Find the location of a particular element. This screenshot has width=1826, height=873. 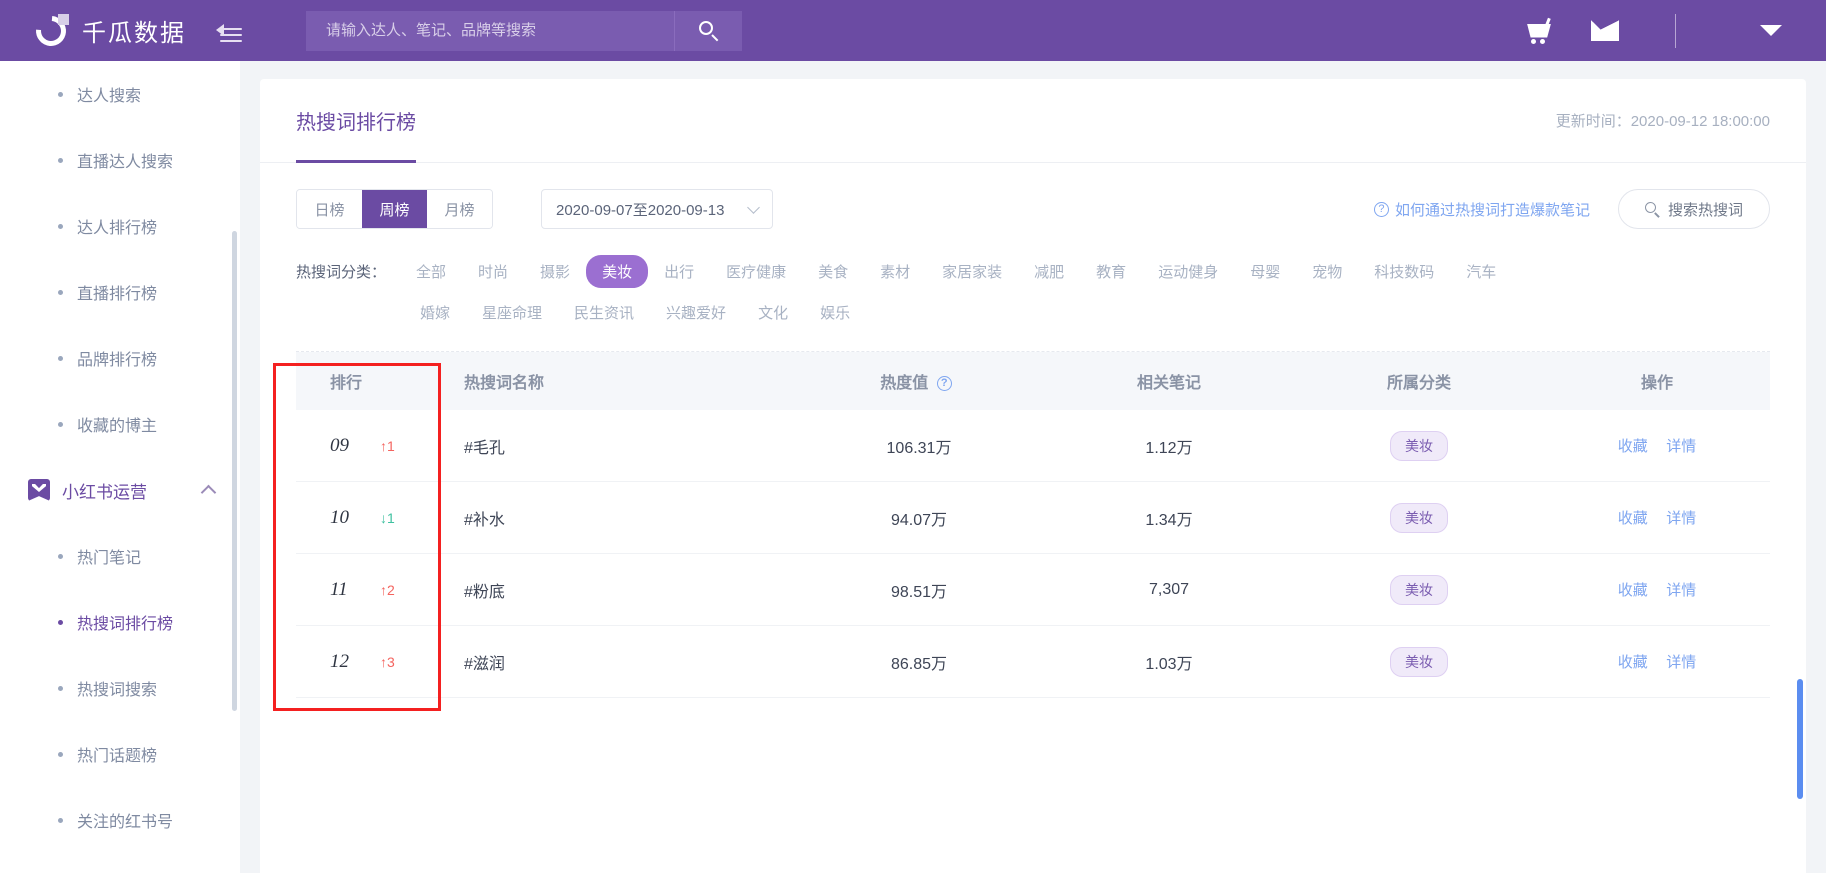

category-education: 教育 is located at coordinates (1111, 271).